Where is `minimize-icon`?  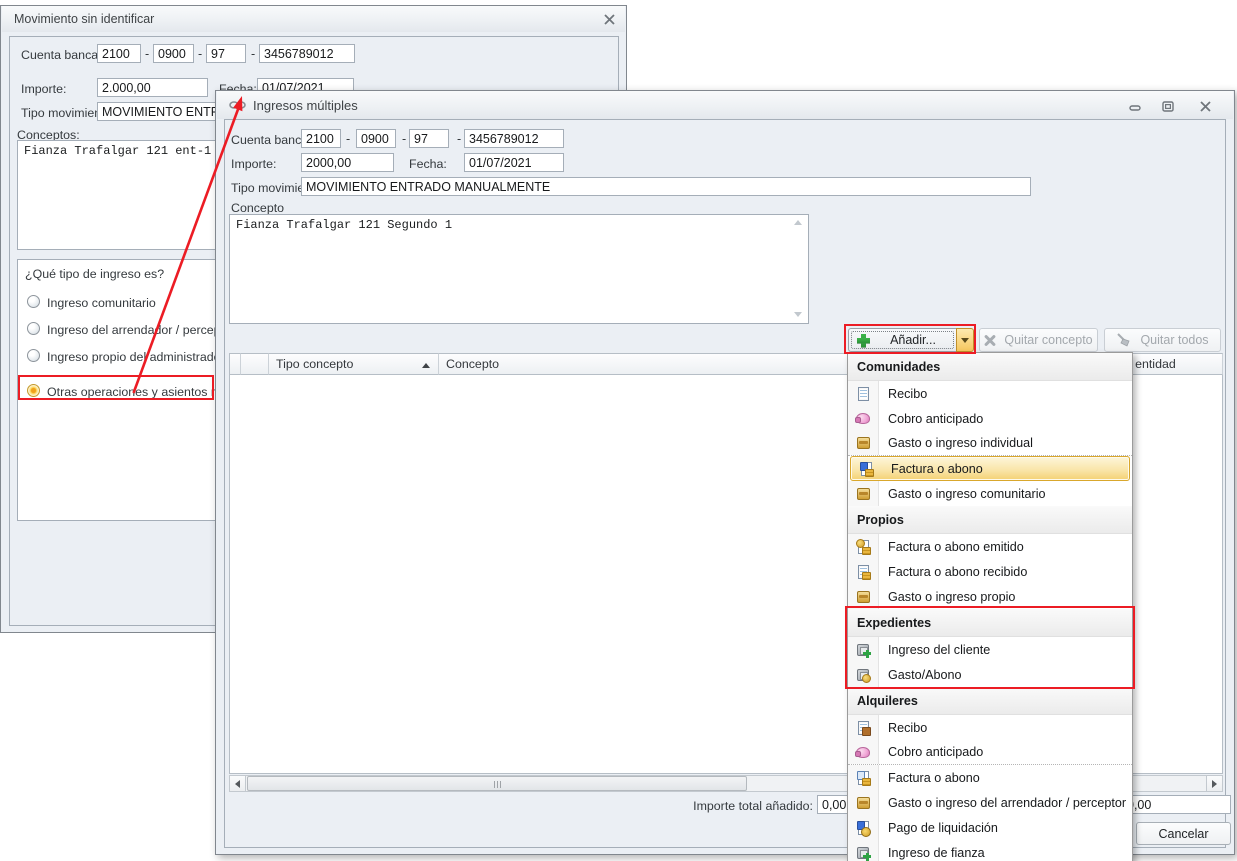 minimize-icon is located at coordinates (1135, 106).